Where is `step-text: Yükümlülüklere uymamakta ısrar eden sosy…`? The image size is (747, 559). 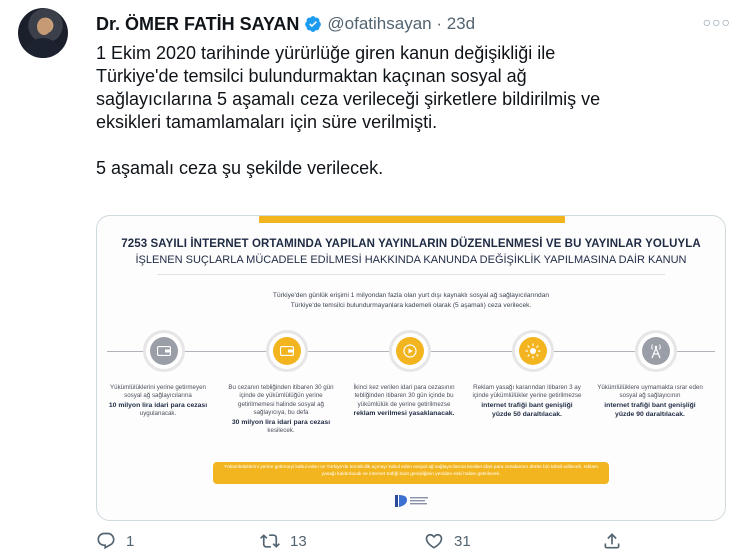 step-text: Yükümlülüklere uymamakta ısrar eden sosy… is located at coordinates (650, 392).